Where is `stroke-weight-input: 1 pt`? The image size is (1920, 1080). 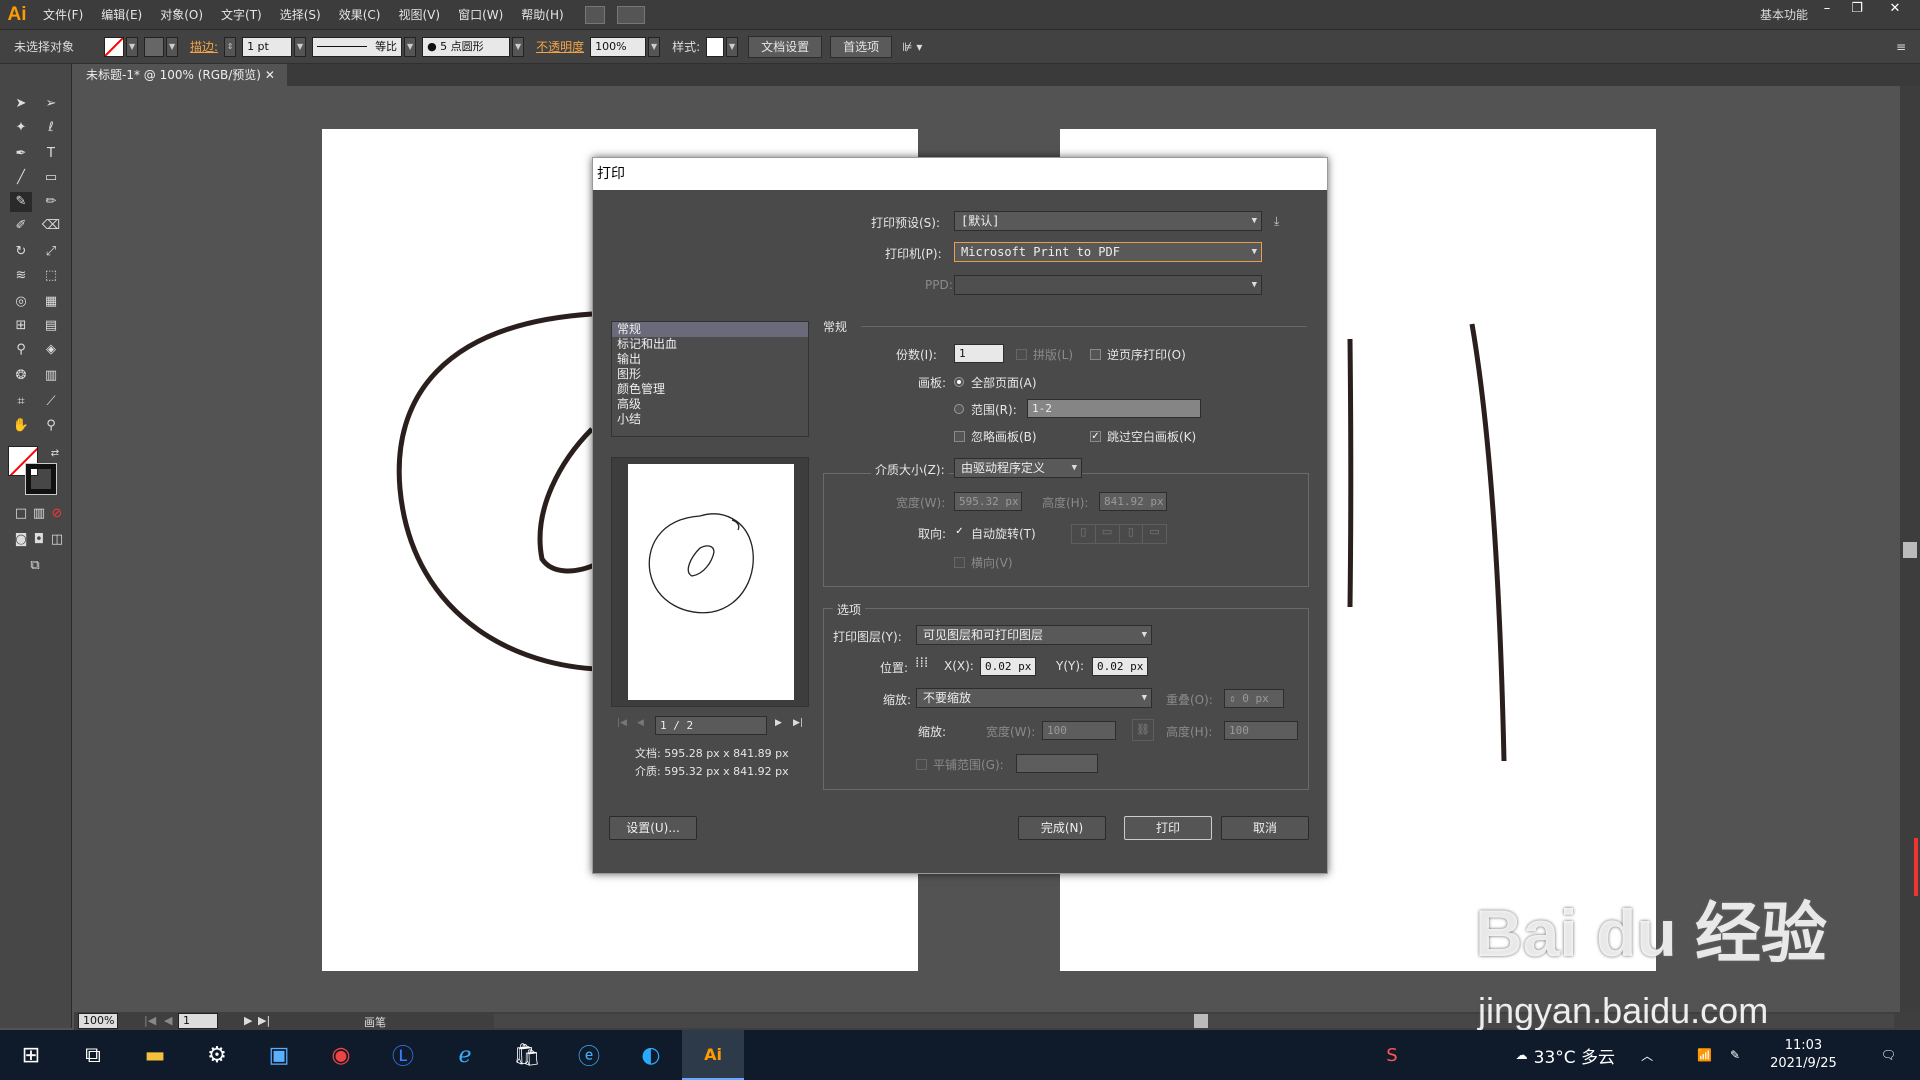
stroke-weight-input: 1 pt is located at coordinates (267, 46).